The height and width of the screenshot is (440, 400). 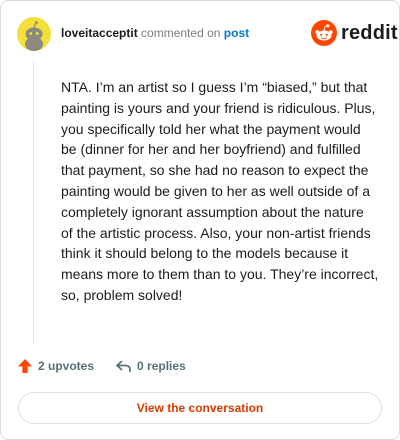 I want to click on comment-actions: 2 upvotes 0 replies, so click(x=101, y=366).